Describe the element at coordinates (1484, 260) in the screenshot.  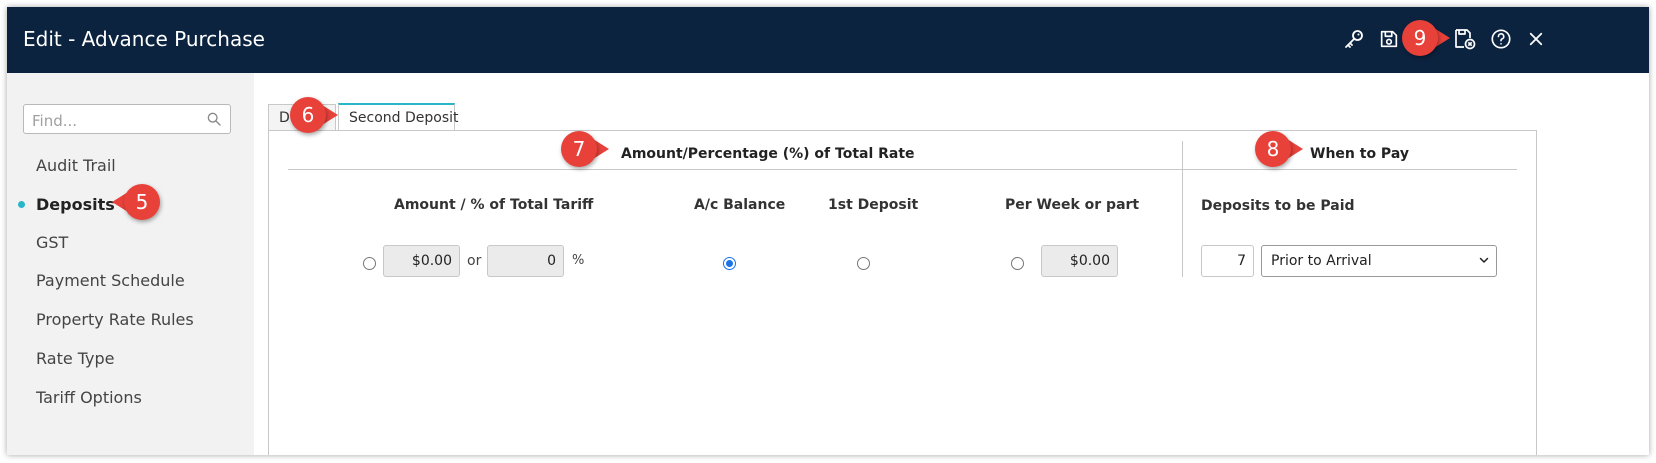
I see `chevron-down-icon` at that location.